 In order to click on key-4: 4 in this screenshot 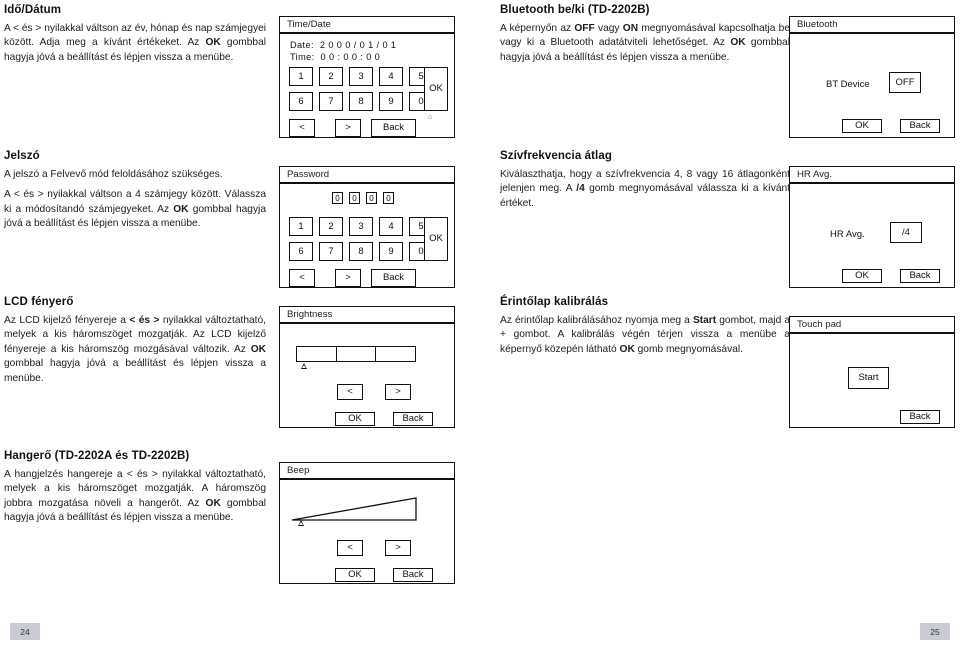, I will do `click(391, 76)`.